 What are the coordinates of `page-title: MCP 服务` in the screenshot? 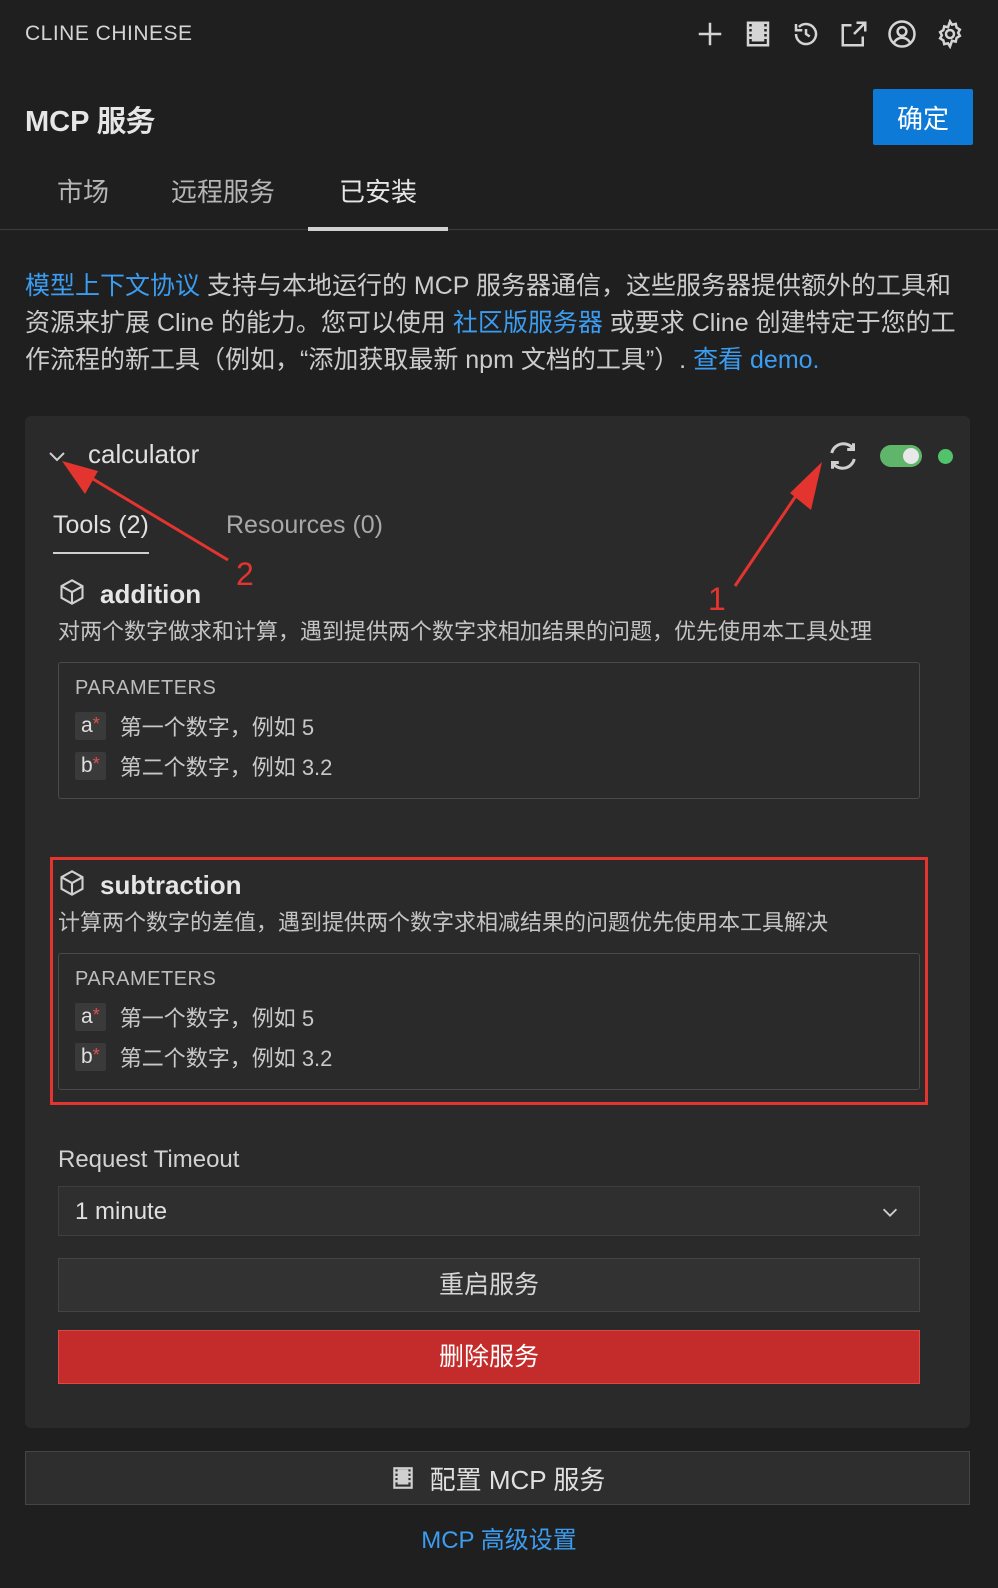 It's located at (90, 122).